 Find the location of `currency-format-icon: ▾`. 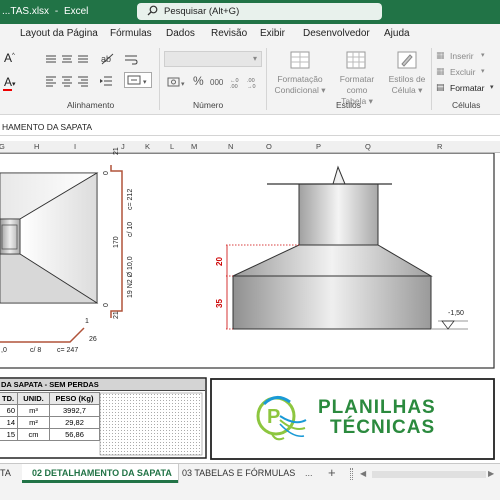

currency-format-icon: ▾ is located at coordinates (177, 83).